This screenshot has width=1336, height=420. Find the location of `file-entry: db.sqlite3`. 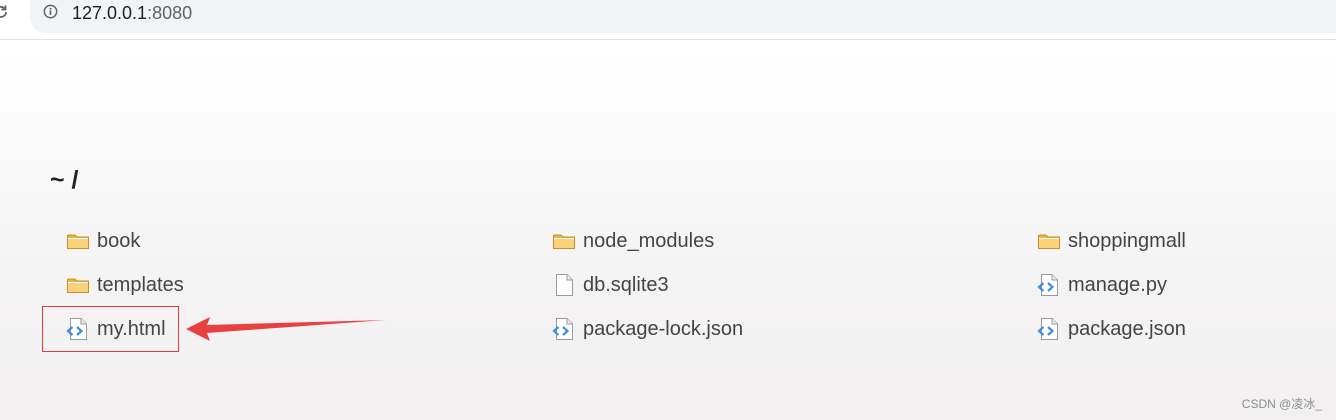

file-entry: db.sqlite3 is located at coordinates (794, 292).